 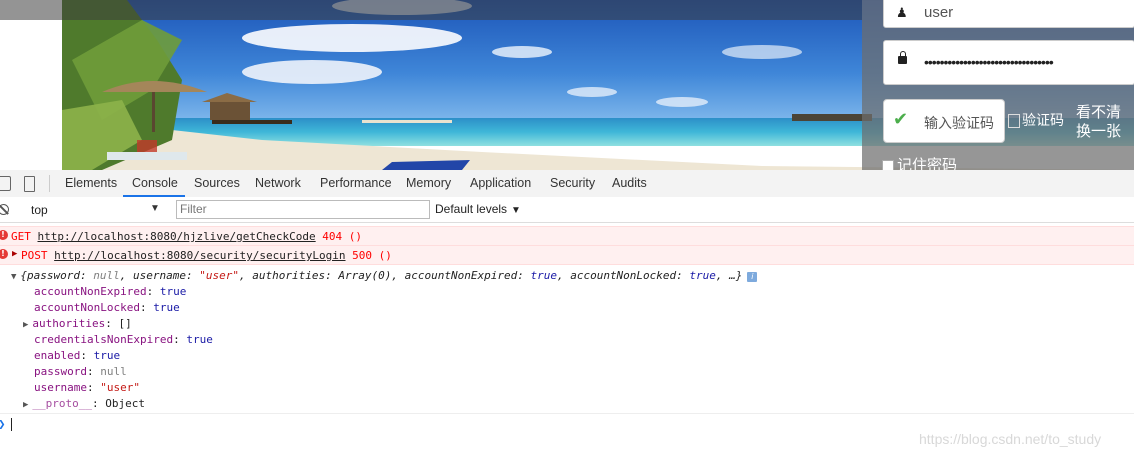 What do you see at coordinates (752, 277) in the screenshot?
I see `info-icon: i` at bounding box center [752, 277].